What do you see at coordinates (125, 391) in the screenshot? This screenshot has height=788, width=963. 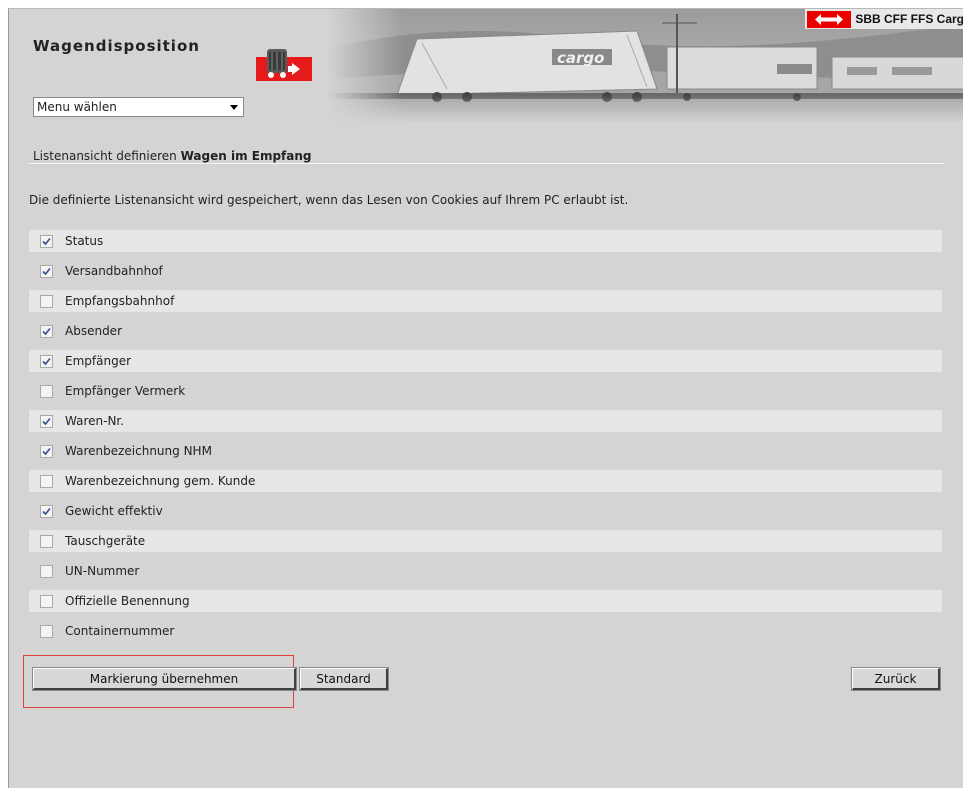 I see `column-label: Empfänger Vermerk` at bounding box center [125, 391].